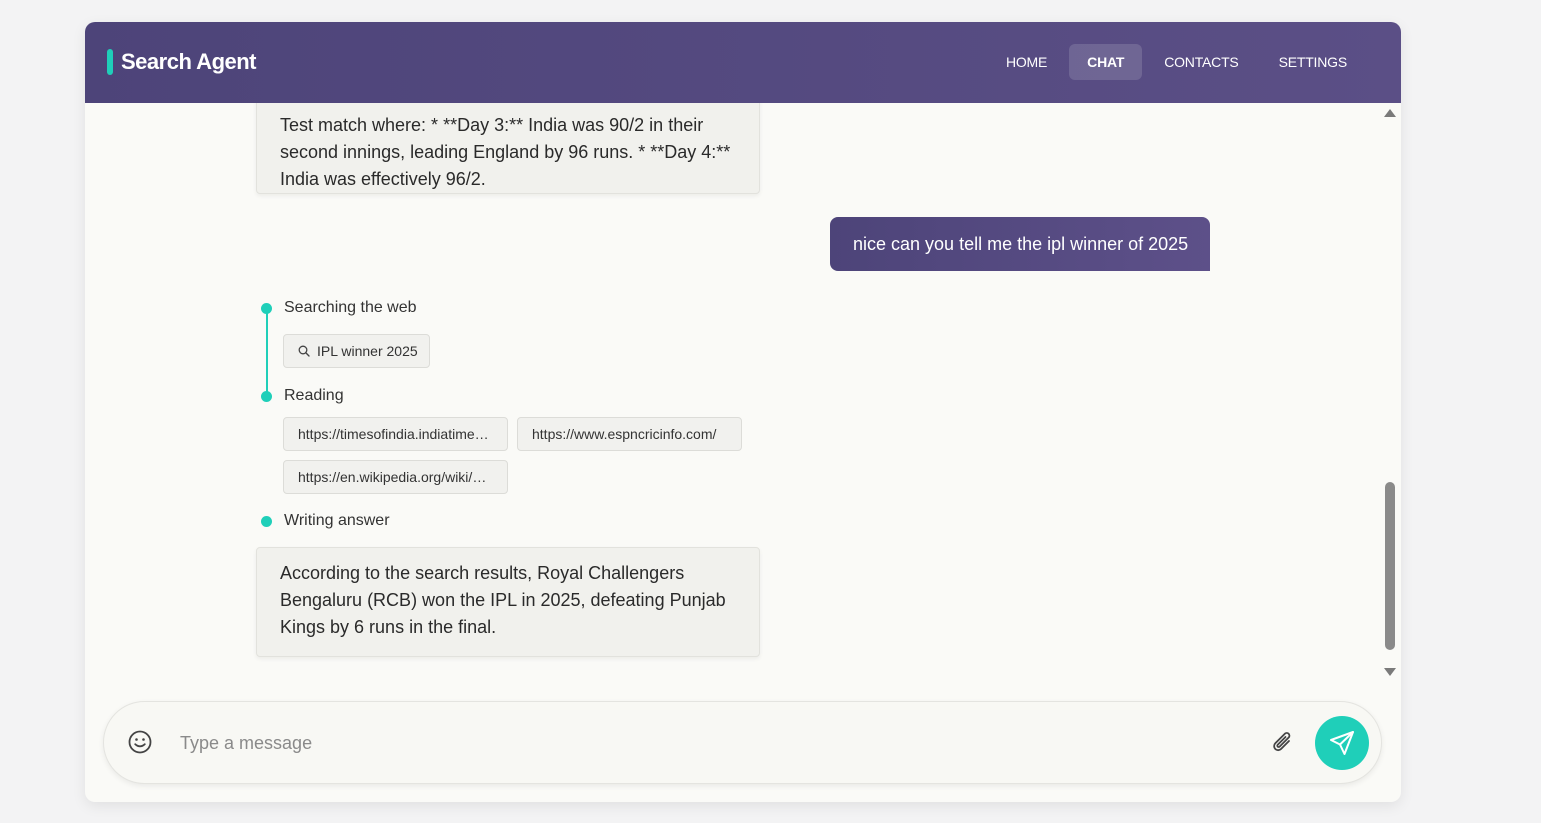 This screenshot has height=823, width=1541. Describe the element at coordinates (304, 351) in the screenshot. I see `search-icon` at that location.